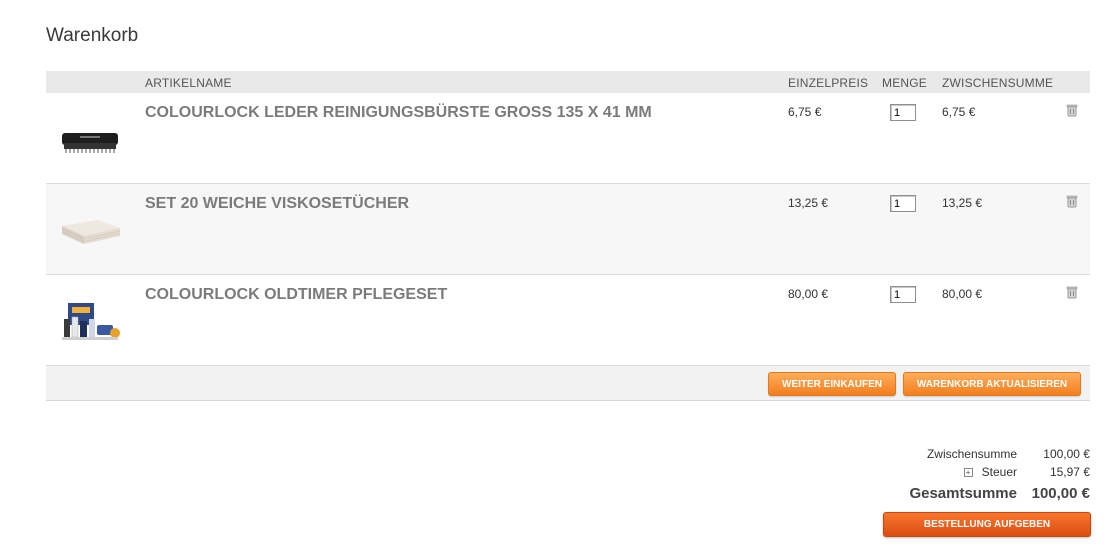 Image resolution: width=1108 pixels, height=556 pixels. Describe the element at coordinates (828, 83) in the screenshot. I see `column-header-unit-price: EINZELPREIS` at that location.